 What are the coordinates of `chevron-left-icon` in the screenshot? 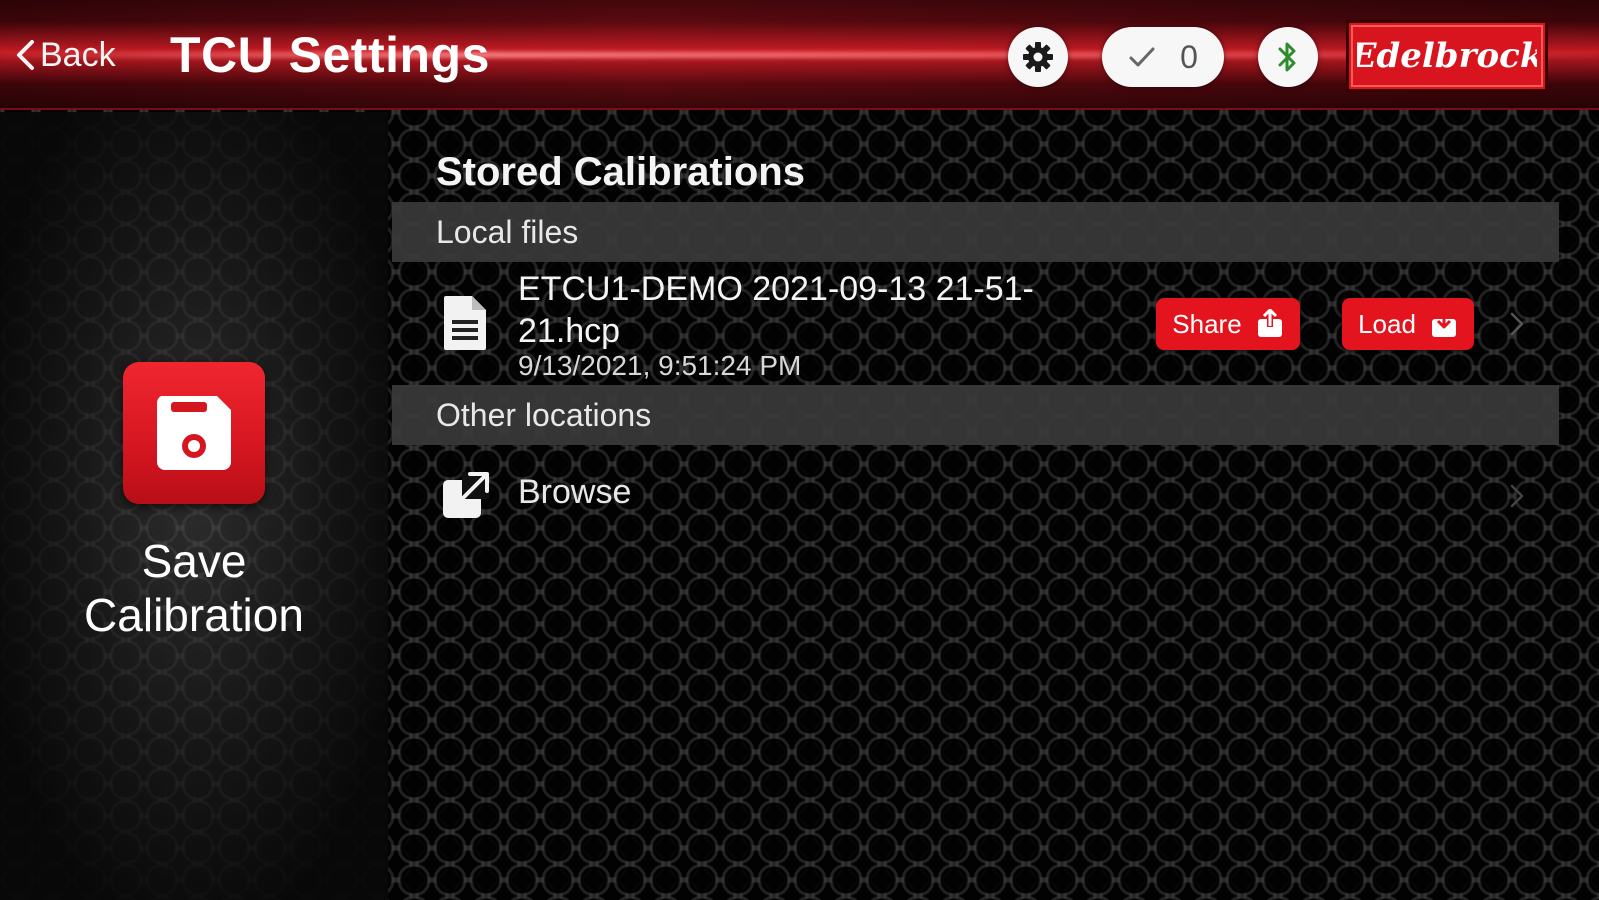 It's located at (25, 55).